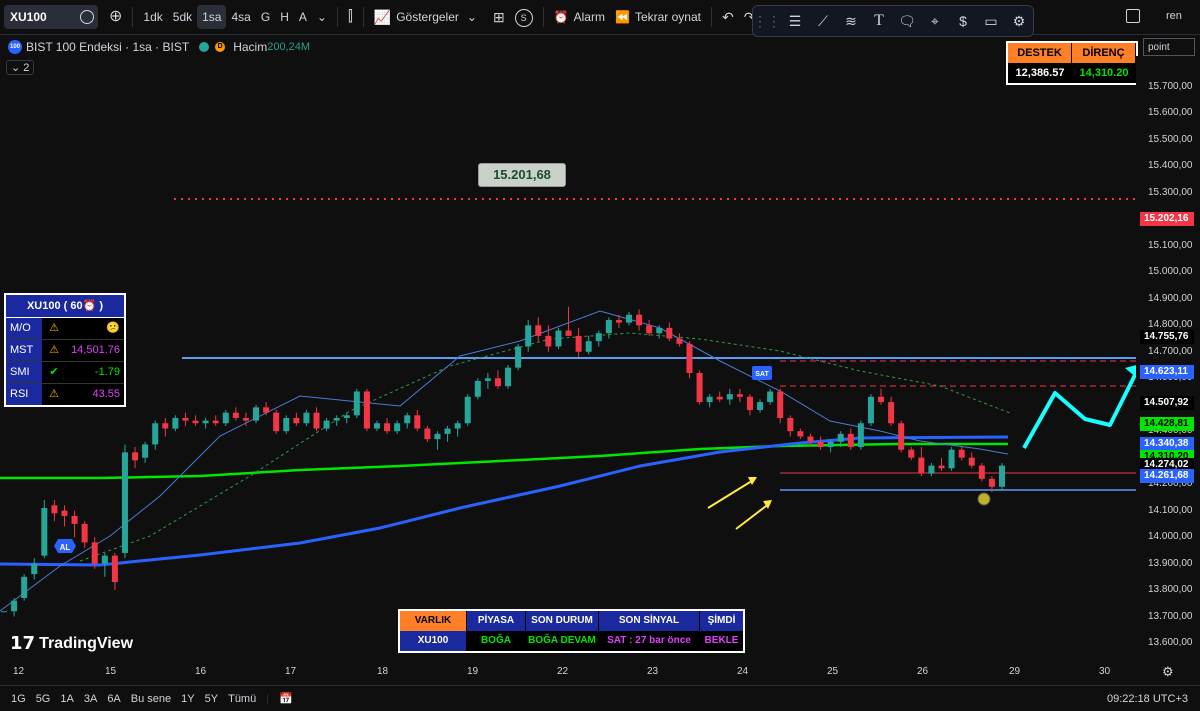 The image size is (1200, 711). What do you see at coordinates (107, 47) in the screenshot?
I see `legend-title: BIST 100 Endeksi · 1sa · BIST` at bounding box center [107, 47].